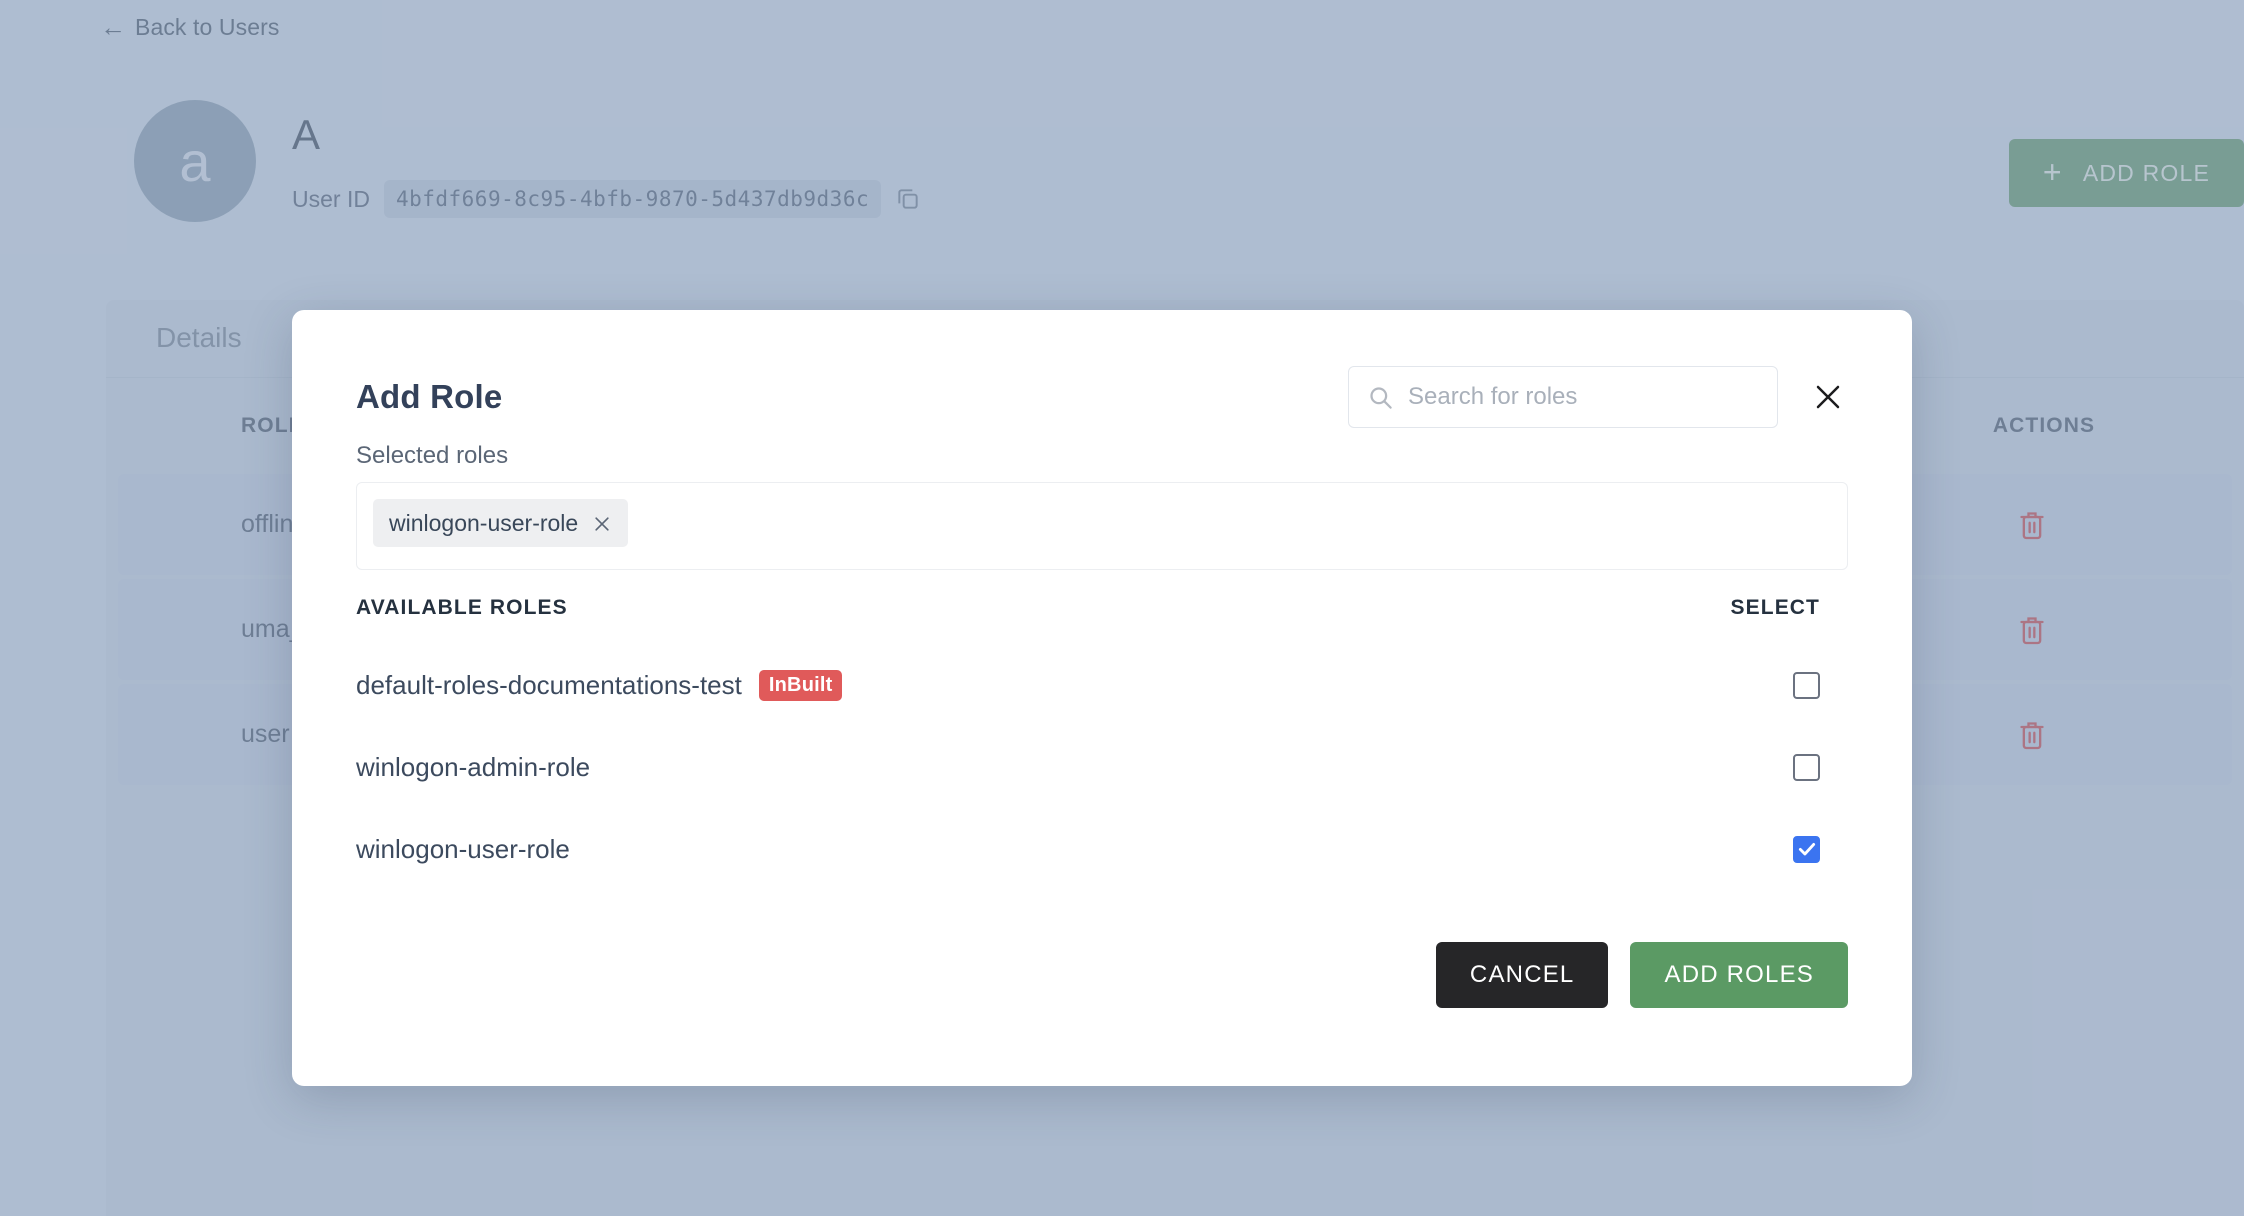 The width and height of the screenshot is (2244, 1216). I want to click on selected-role-chip: winlogon-user-role, so click(501, 523).